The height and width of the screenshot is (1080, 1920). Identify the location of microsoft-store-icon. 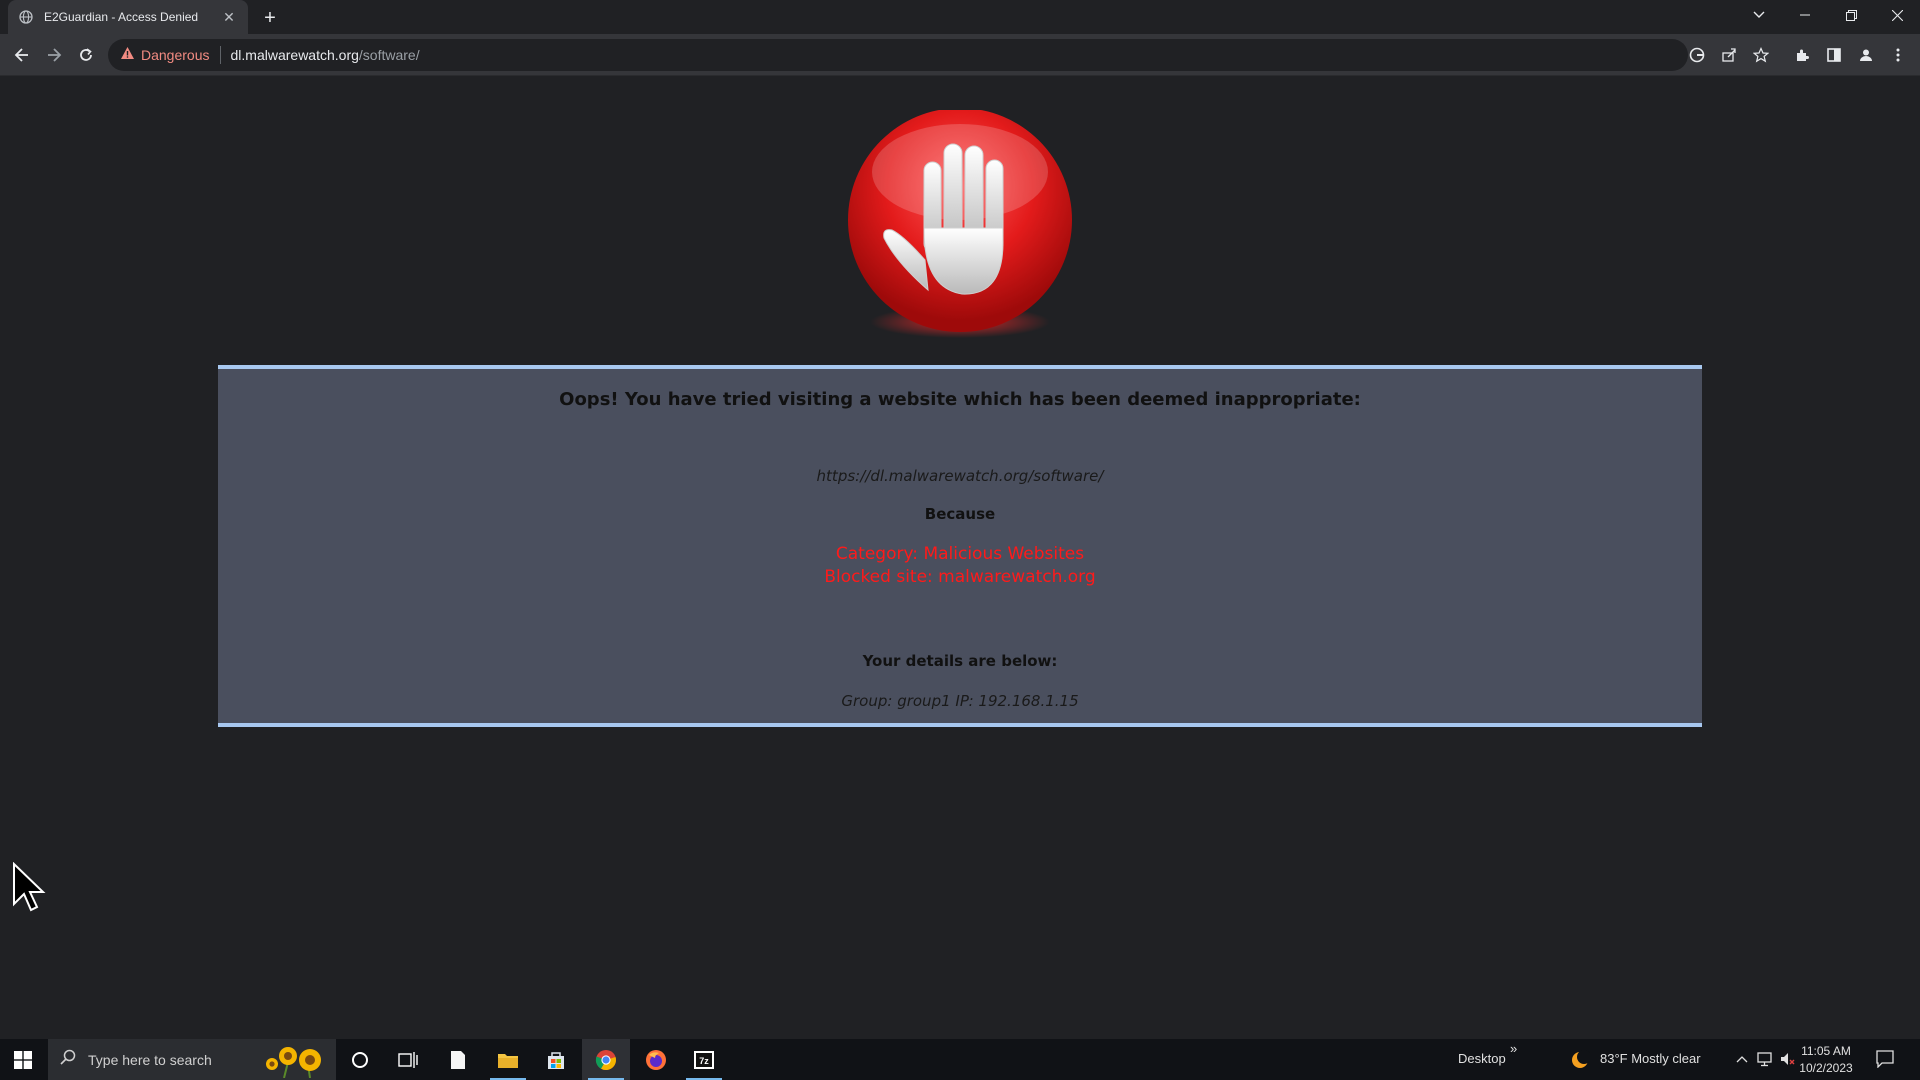
(556, 1059).